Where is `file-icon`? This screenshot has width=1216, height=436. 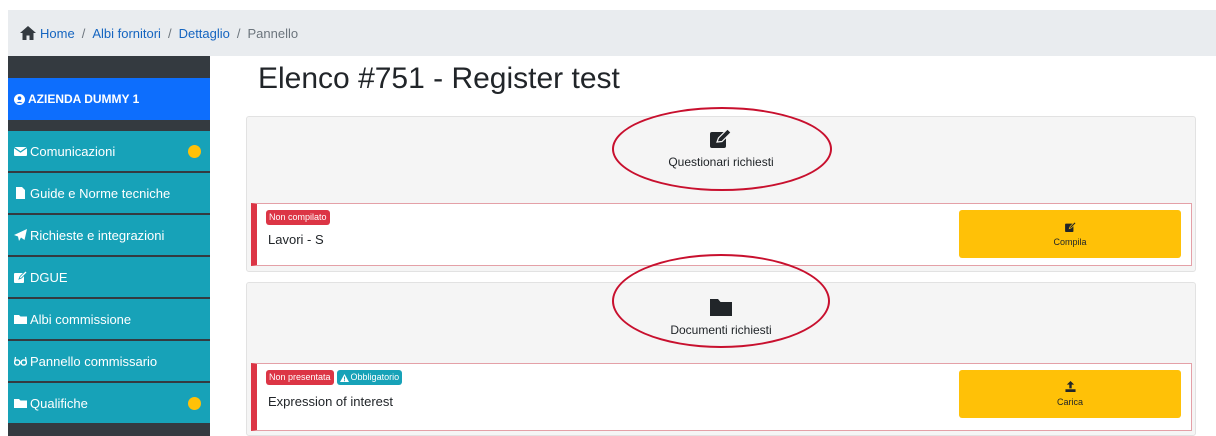 file-icon is located at coordinates (20, 193).